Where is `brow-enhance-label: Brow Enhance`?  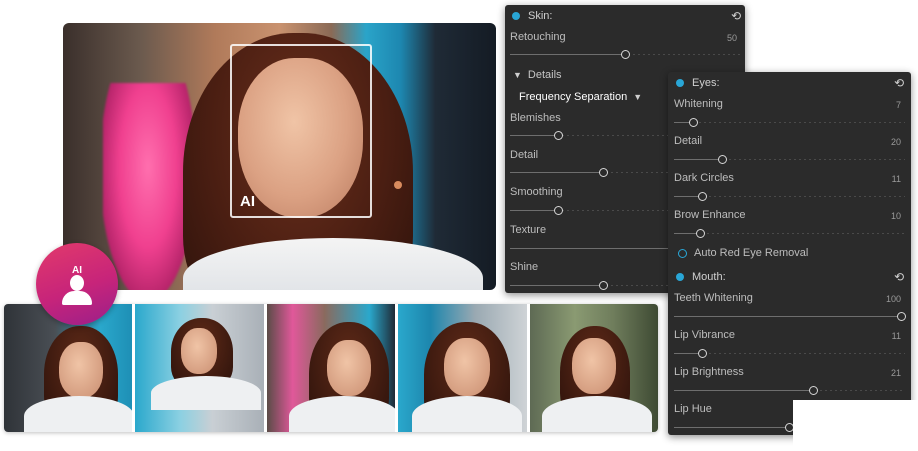
brow-enhance-label: Brow Enhance is located at coordinates (710, 215).